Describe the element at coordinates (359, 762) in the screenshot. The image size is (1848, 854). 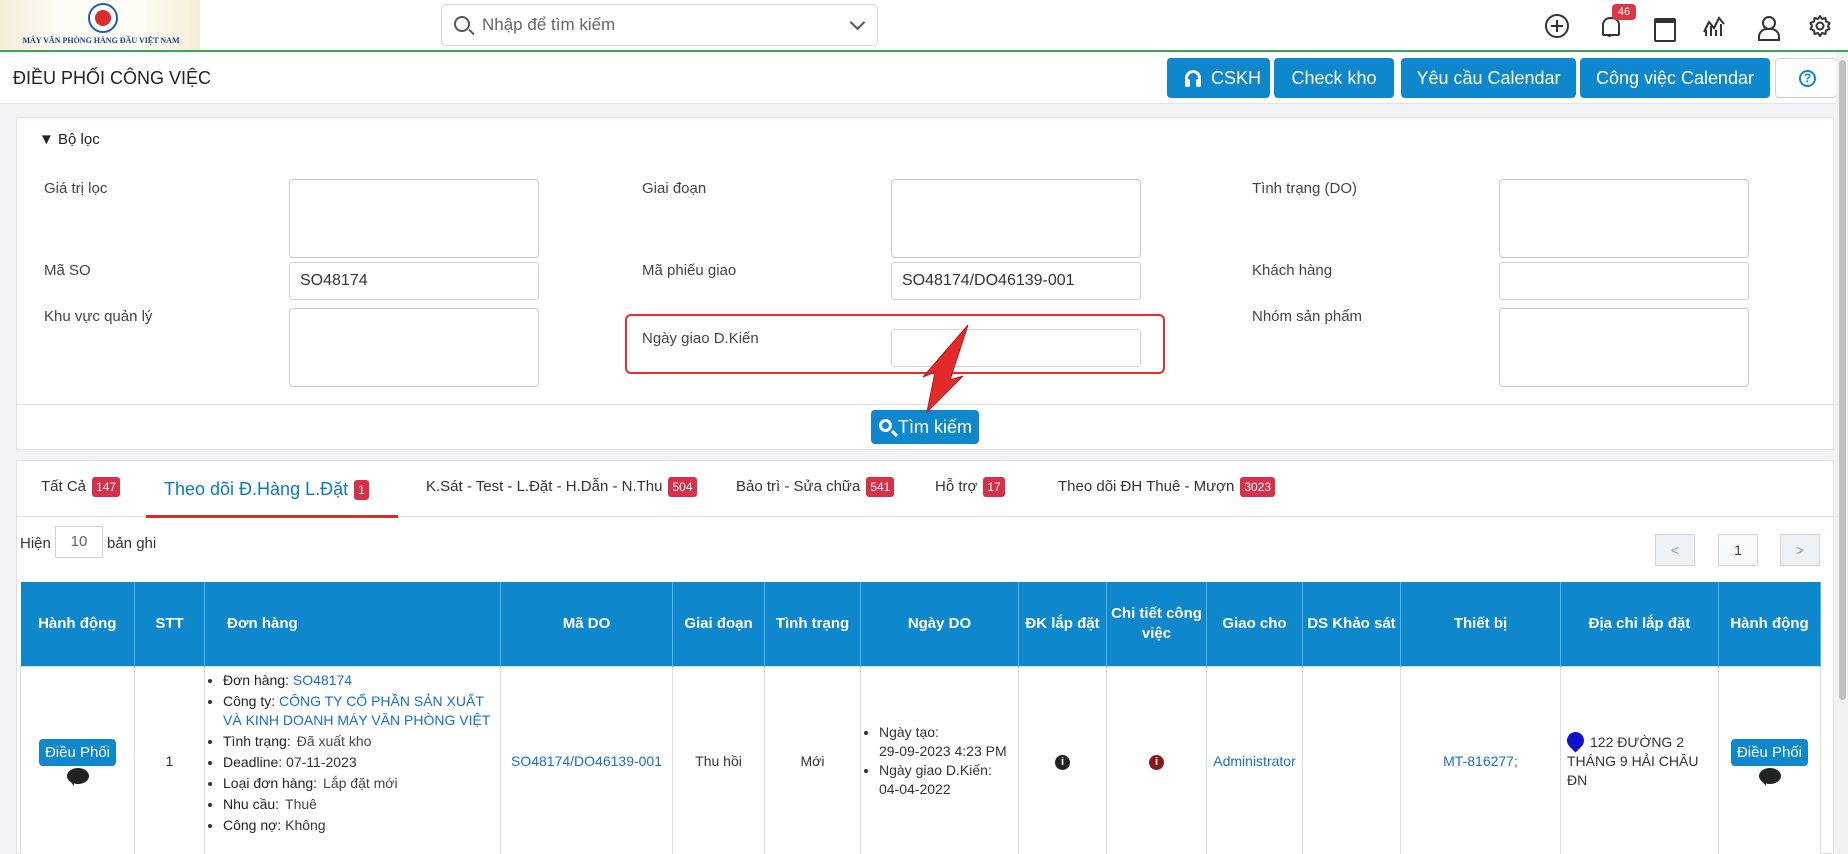
I see `order-item: Deadline: 07-11-2023` at that location.